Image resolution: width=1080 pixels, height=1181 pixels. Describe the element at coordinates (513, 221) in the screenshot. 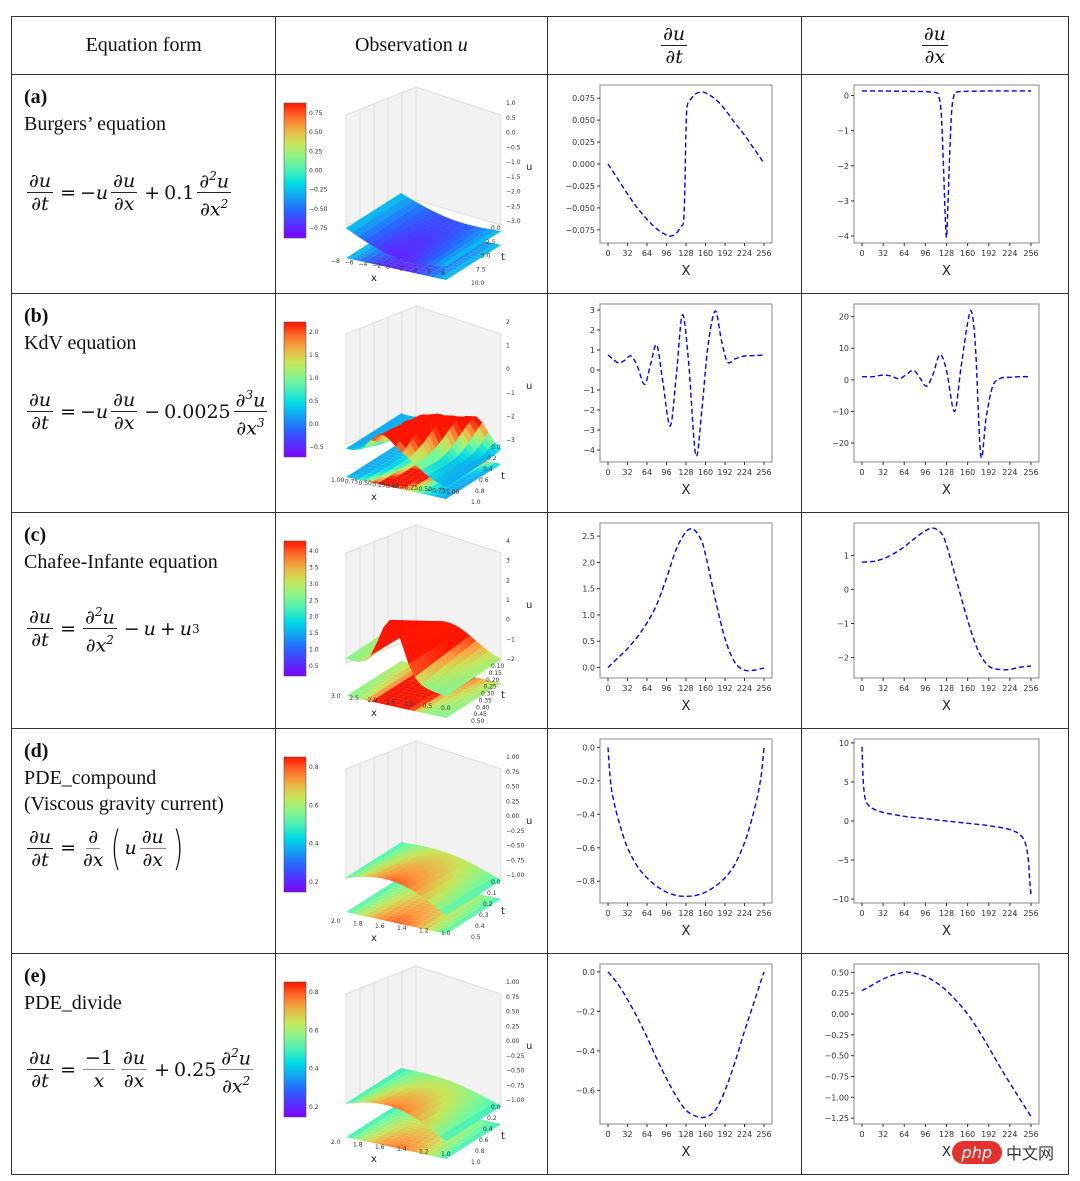

I see `z-tick-label: −3.0` at that location.